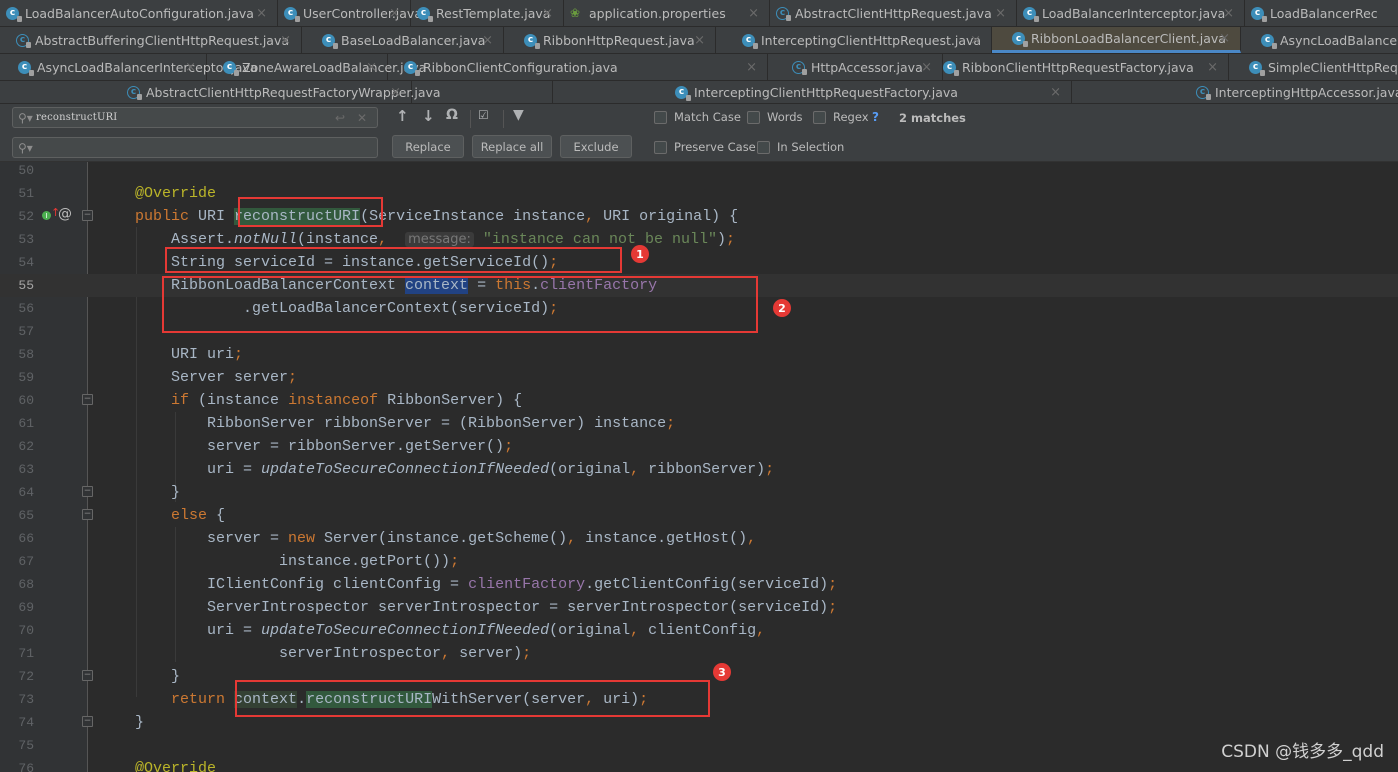 This screenshot has width=1398, height=772. Describe the element at coordinates (17, 653) in the screenshot. I see `line-number: 71` at that location.